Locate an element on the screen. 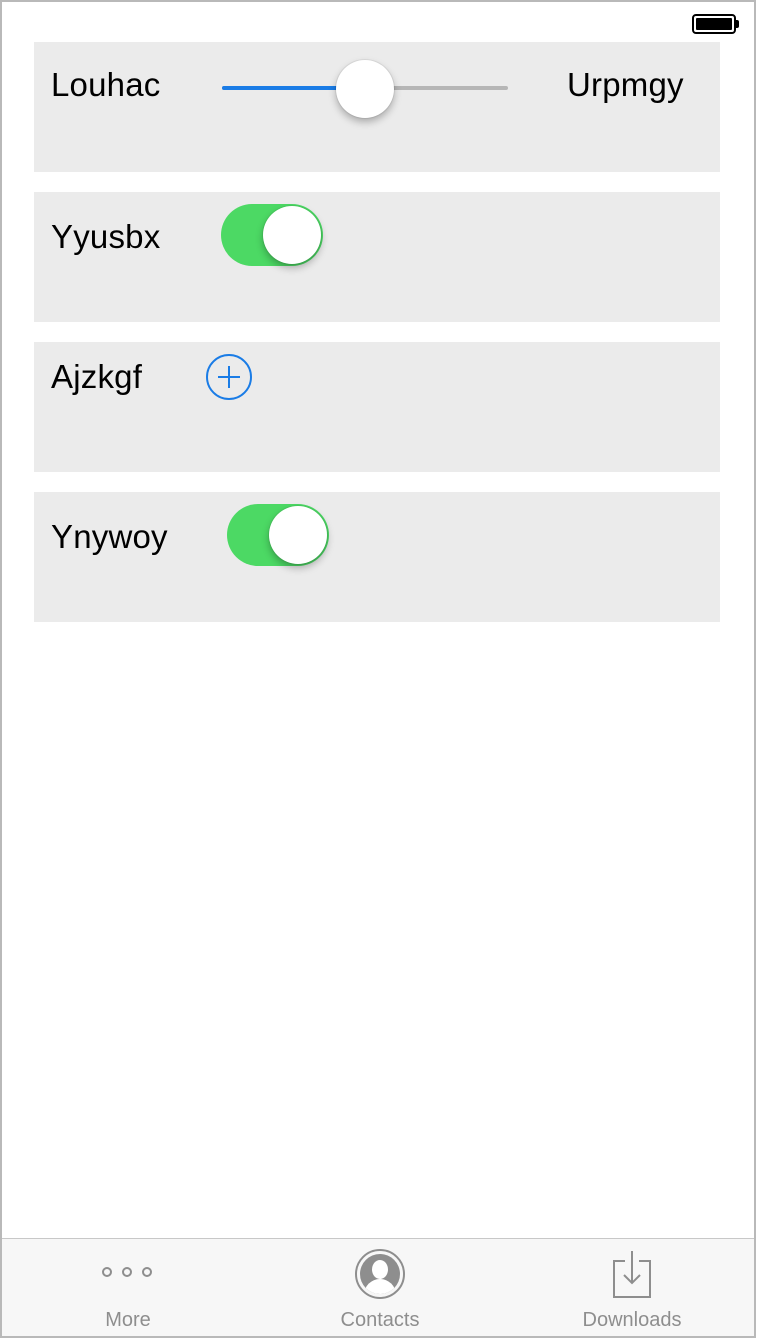 This screenshot has width=760, height=1340. tab-downloads: Downloads is located at coordinates (630, 1287).